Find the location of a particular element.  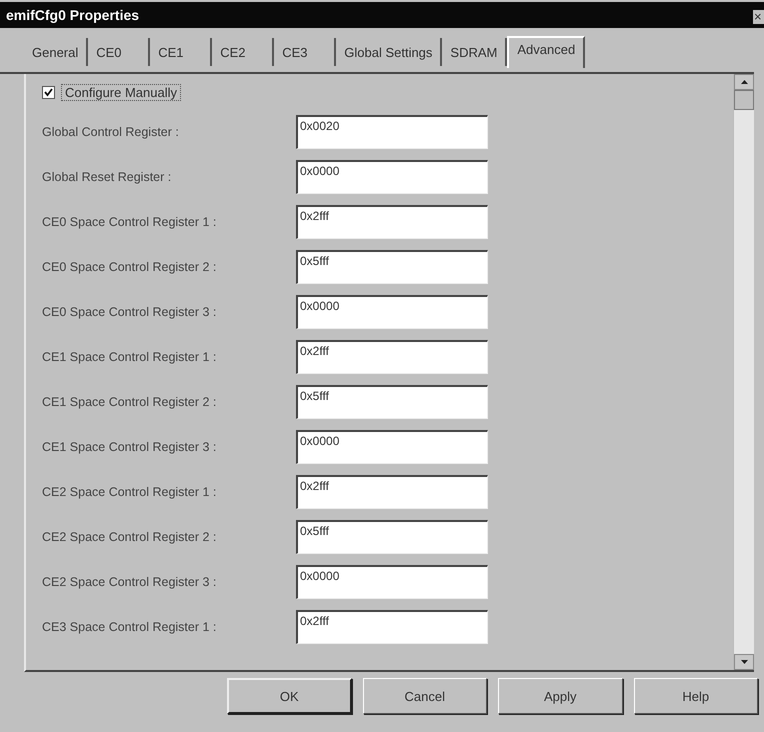

field-label: CE2 Space Control Register 3 : is located at coordinates (130, 582).